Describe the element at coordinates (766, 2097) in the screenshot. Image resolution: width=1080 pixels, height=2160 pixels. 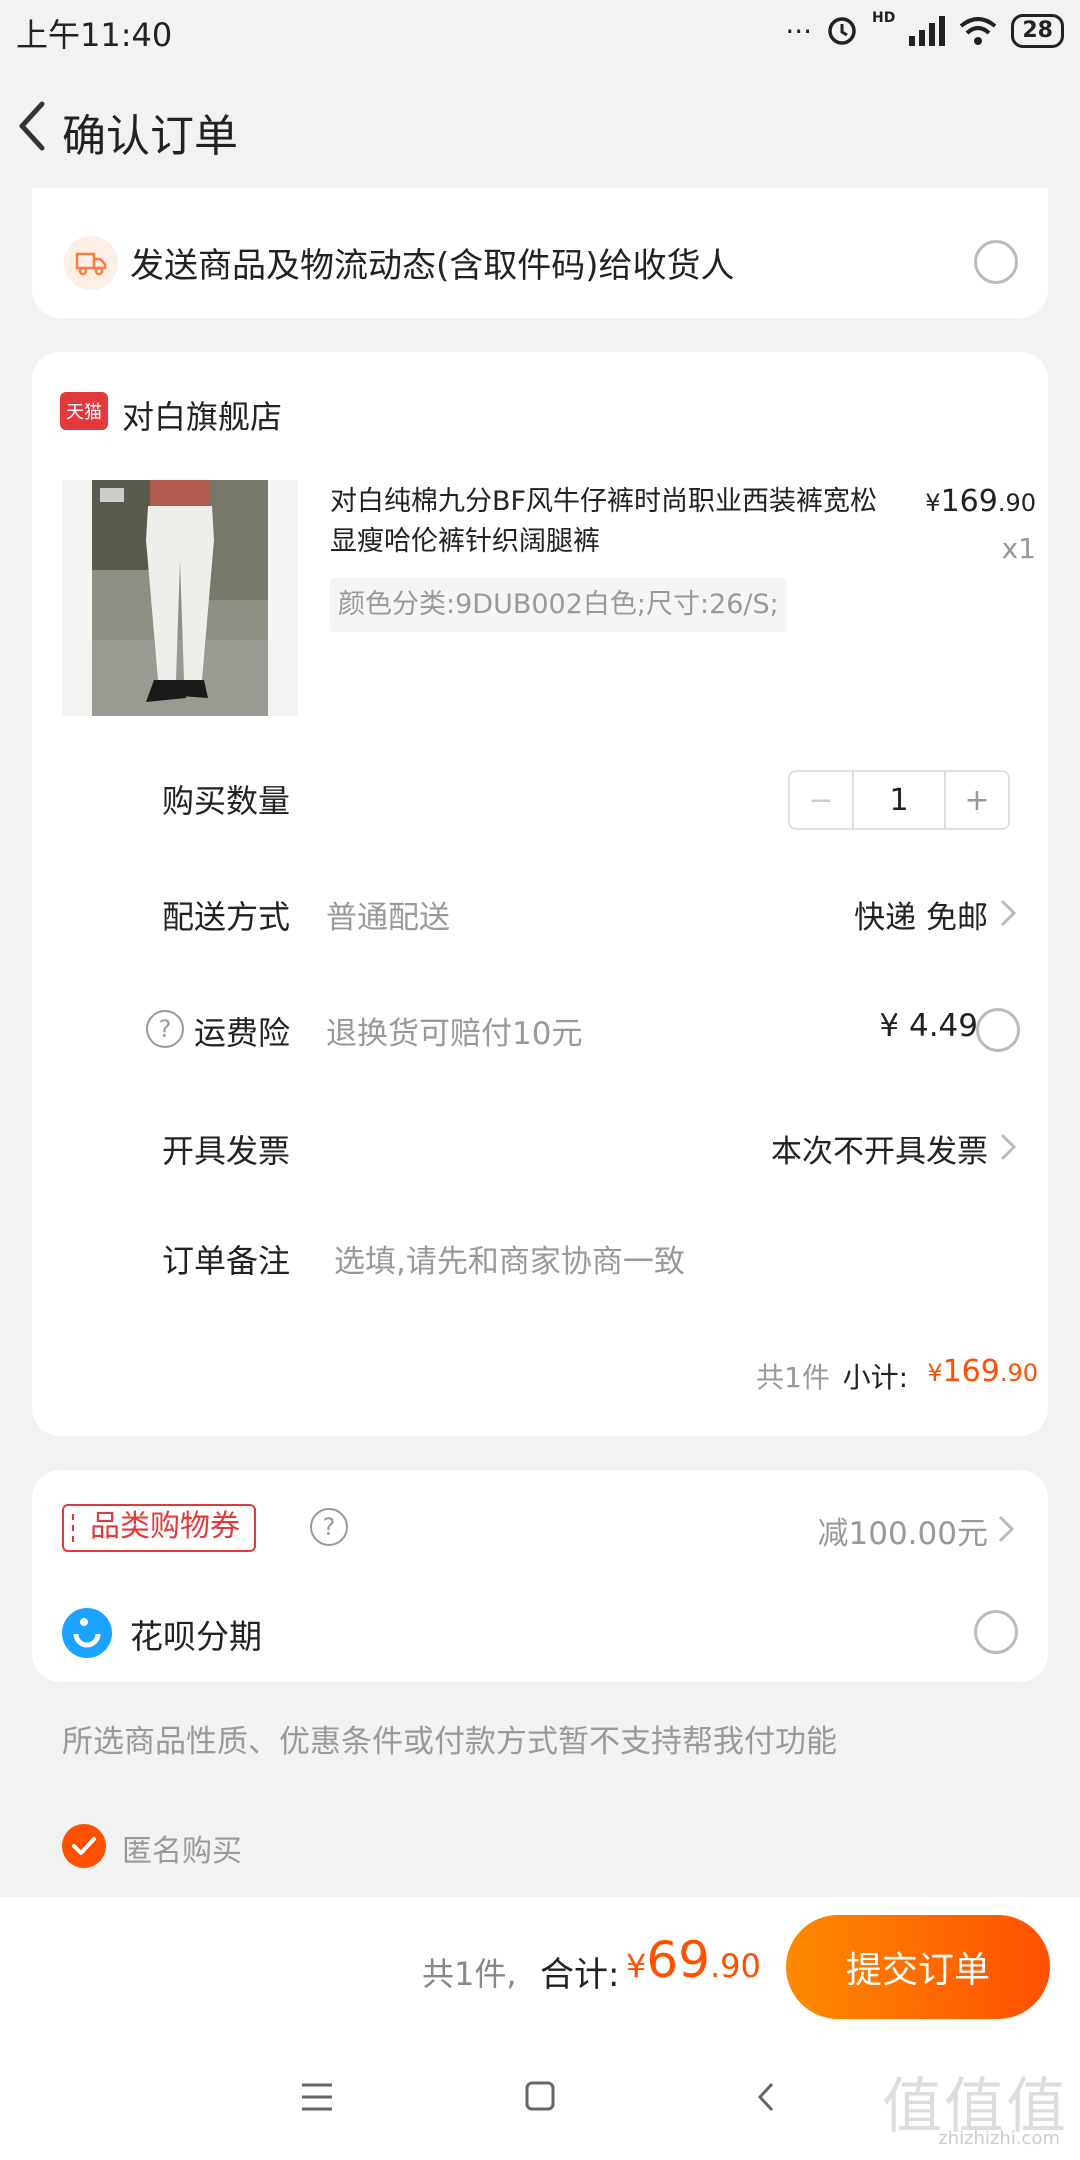
I see `back-nav-icon` at that location.